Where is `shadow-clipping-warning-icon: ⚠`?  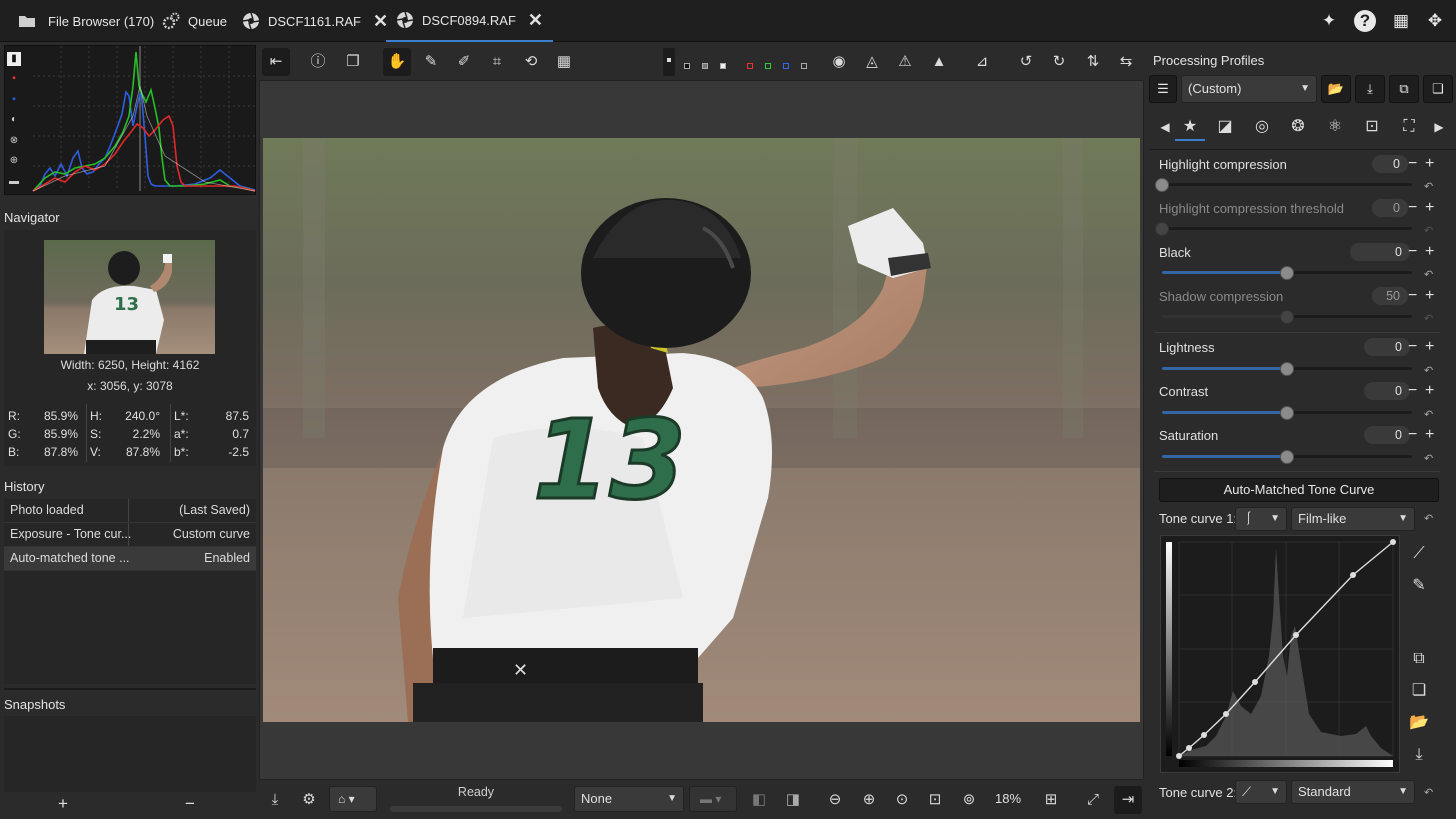
shadow-clipping-warning-icon: ⚠ is located at coordinates (905, 62).